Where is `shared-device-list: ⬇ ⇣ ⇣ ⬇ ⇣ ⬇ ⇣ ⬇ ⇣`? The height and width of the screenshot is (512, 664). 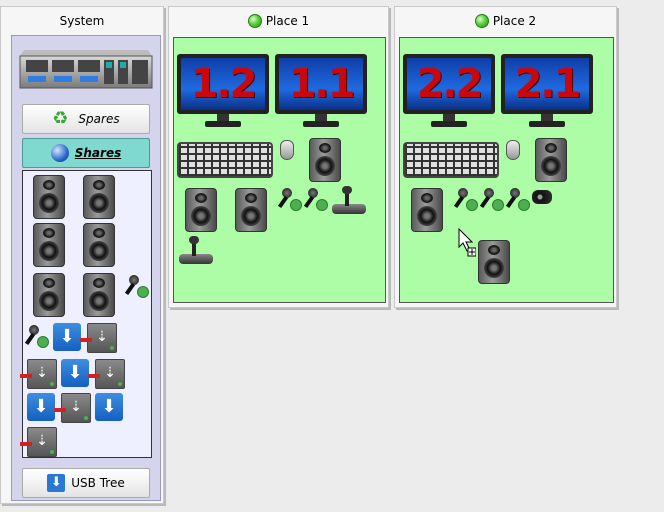 shared-device-list: ⬇ ⇣ ⇣ ⬇ ⇣ ⬇ ⇣ ⬇ ⇣ is located at coordinates (86, 314).